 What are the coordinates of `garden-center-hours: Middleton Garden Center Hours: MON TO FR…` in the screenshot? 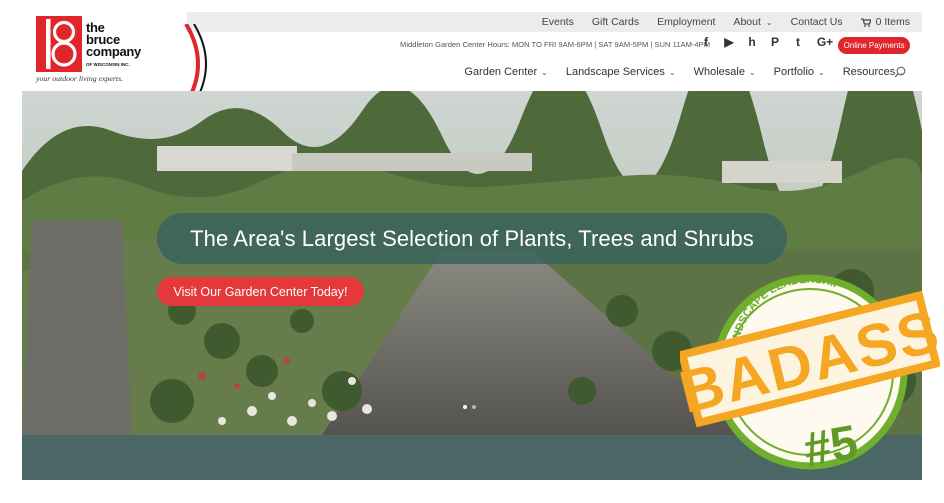 It's located at (555, 44).